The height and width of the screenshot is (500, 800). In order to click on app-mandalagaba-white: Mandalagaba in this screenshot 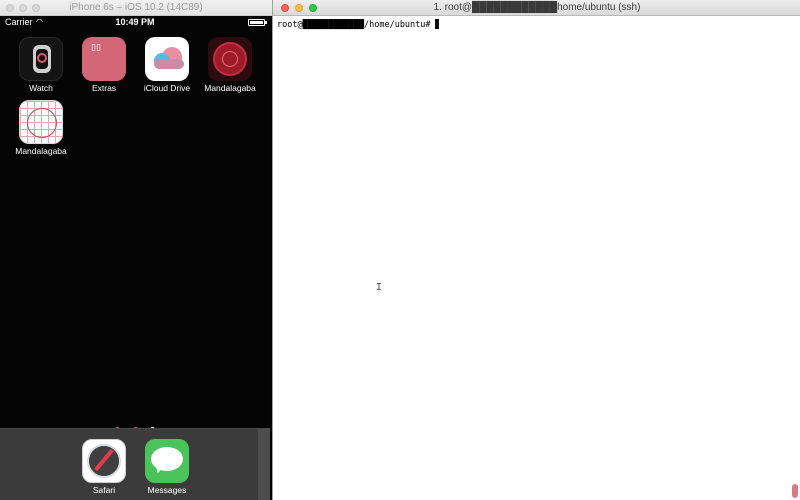, I will do `click(41, 128)`.